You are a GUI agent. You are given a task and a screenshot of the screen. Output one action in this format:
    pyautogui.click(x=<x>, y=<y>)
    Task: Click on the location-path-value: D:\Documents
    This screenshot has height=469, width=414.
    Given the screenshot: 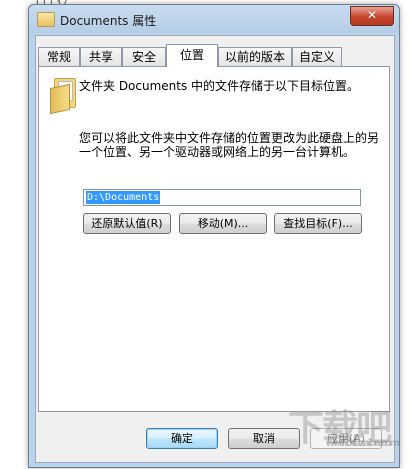 What is the action you would take?
    pyautogui.click(x=123, y=197)
    